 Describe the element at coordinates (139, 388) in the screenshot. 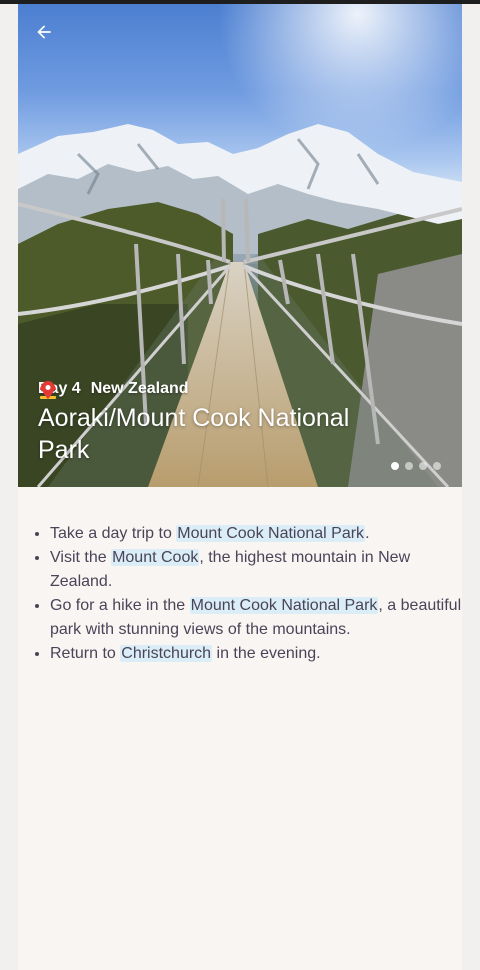

I see `location-label: New Zealand` at that location.